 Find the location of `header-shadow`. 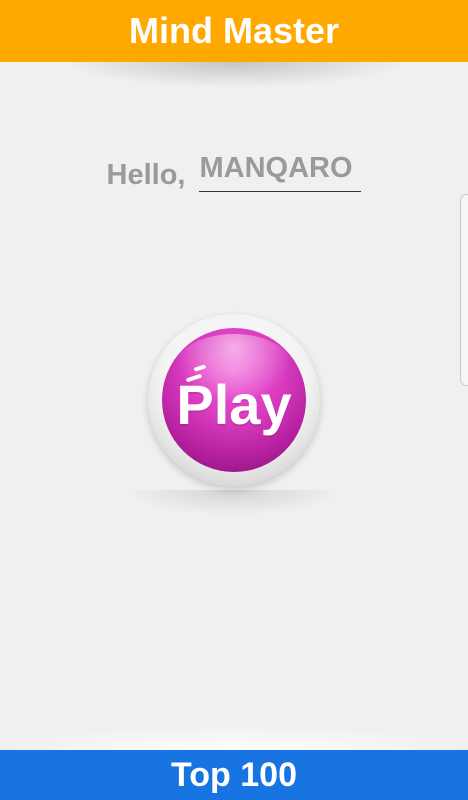

header-shadow is located at coordinates (234, 75).